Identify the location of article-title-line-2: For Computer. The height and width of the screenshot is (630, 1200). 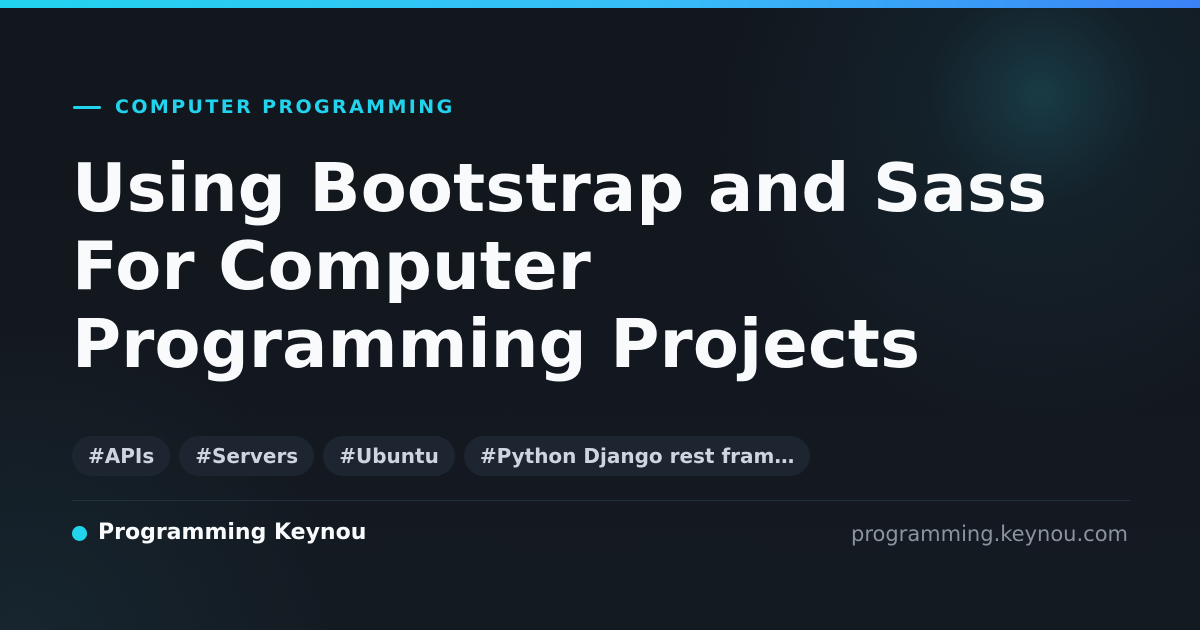
(332, 266).